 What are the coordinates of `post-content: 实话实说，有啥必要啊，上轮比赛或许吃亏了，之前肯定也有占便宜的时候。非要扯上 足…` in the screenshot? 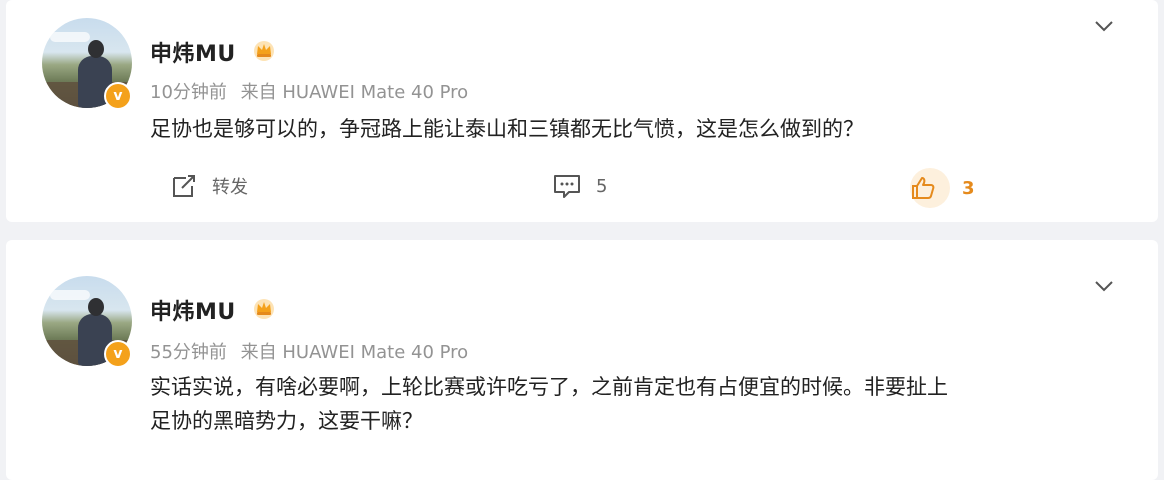 It's located at (640, 404).